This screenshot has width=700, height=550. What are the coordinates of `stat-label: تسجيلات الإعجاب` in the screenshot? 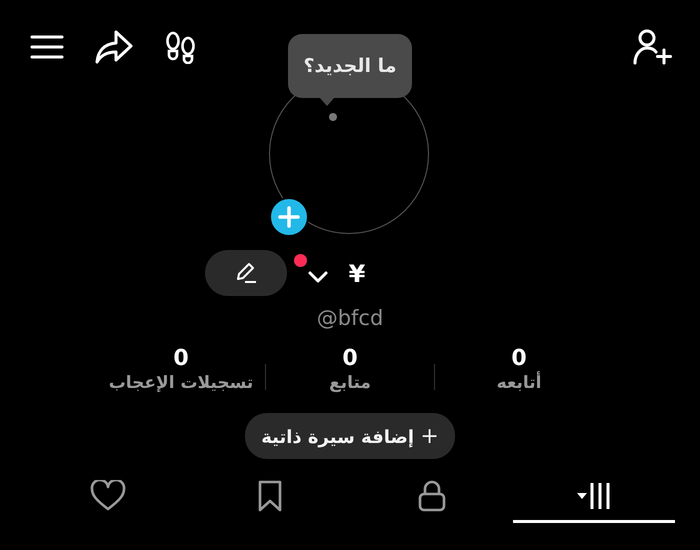 It's located at (181, 383).